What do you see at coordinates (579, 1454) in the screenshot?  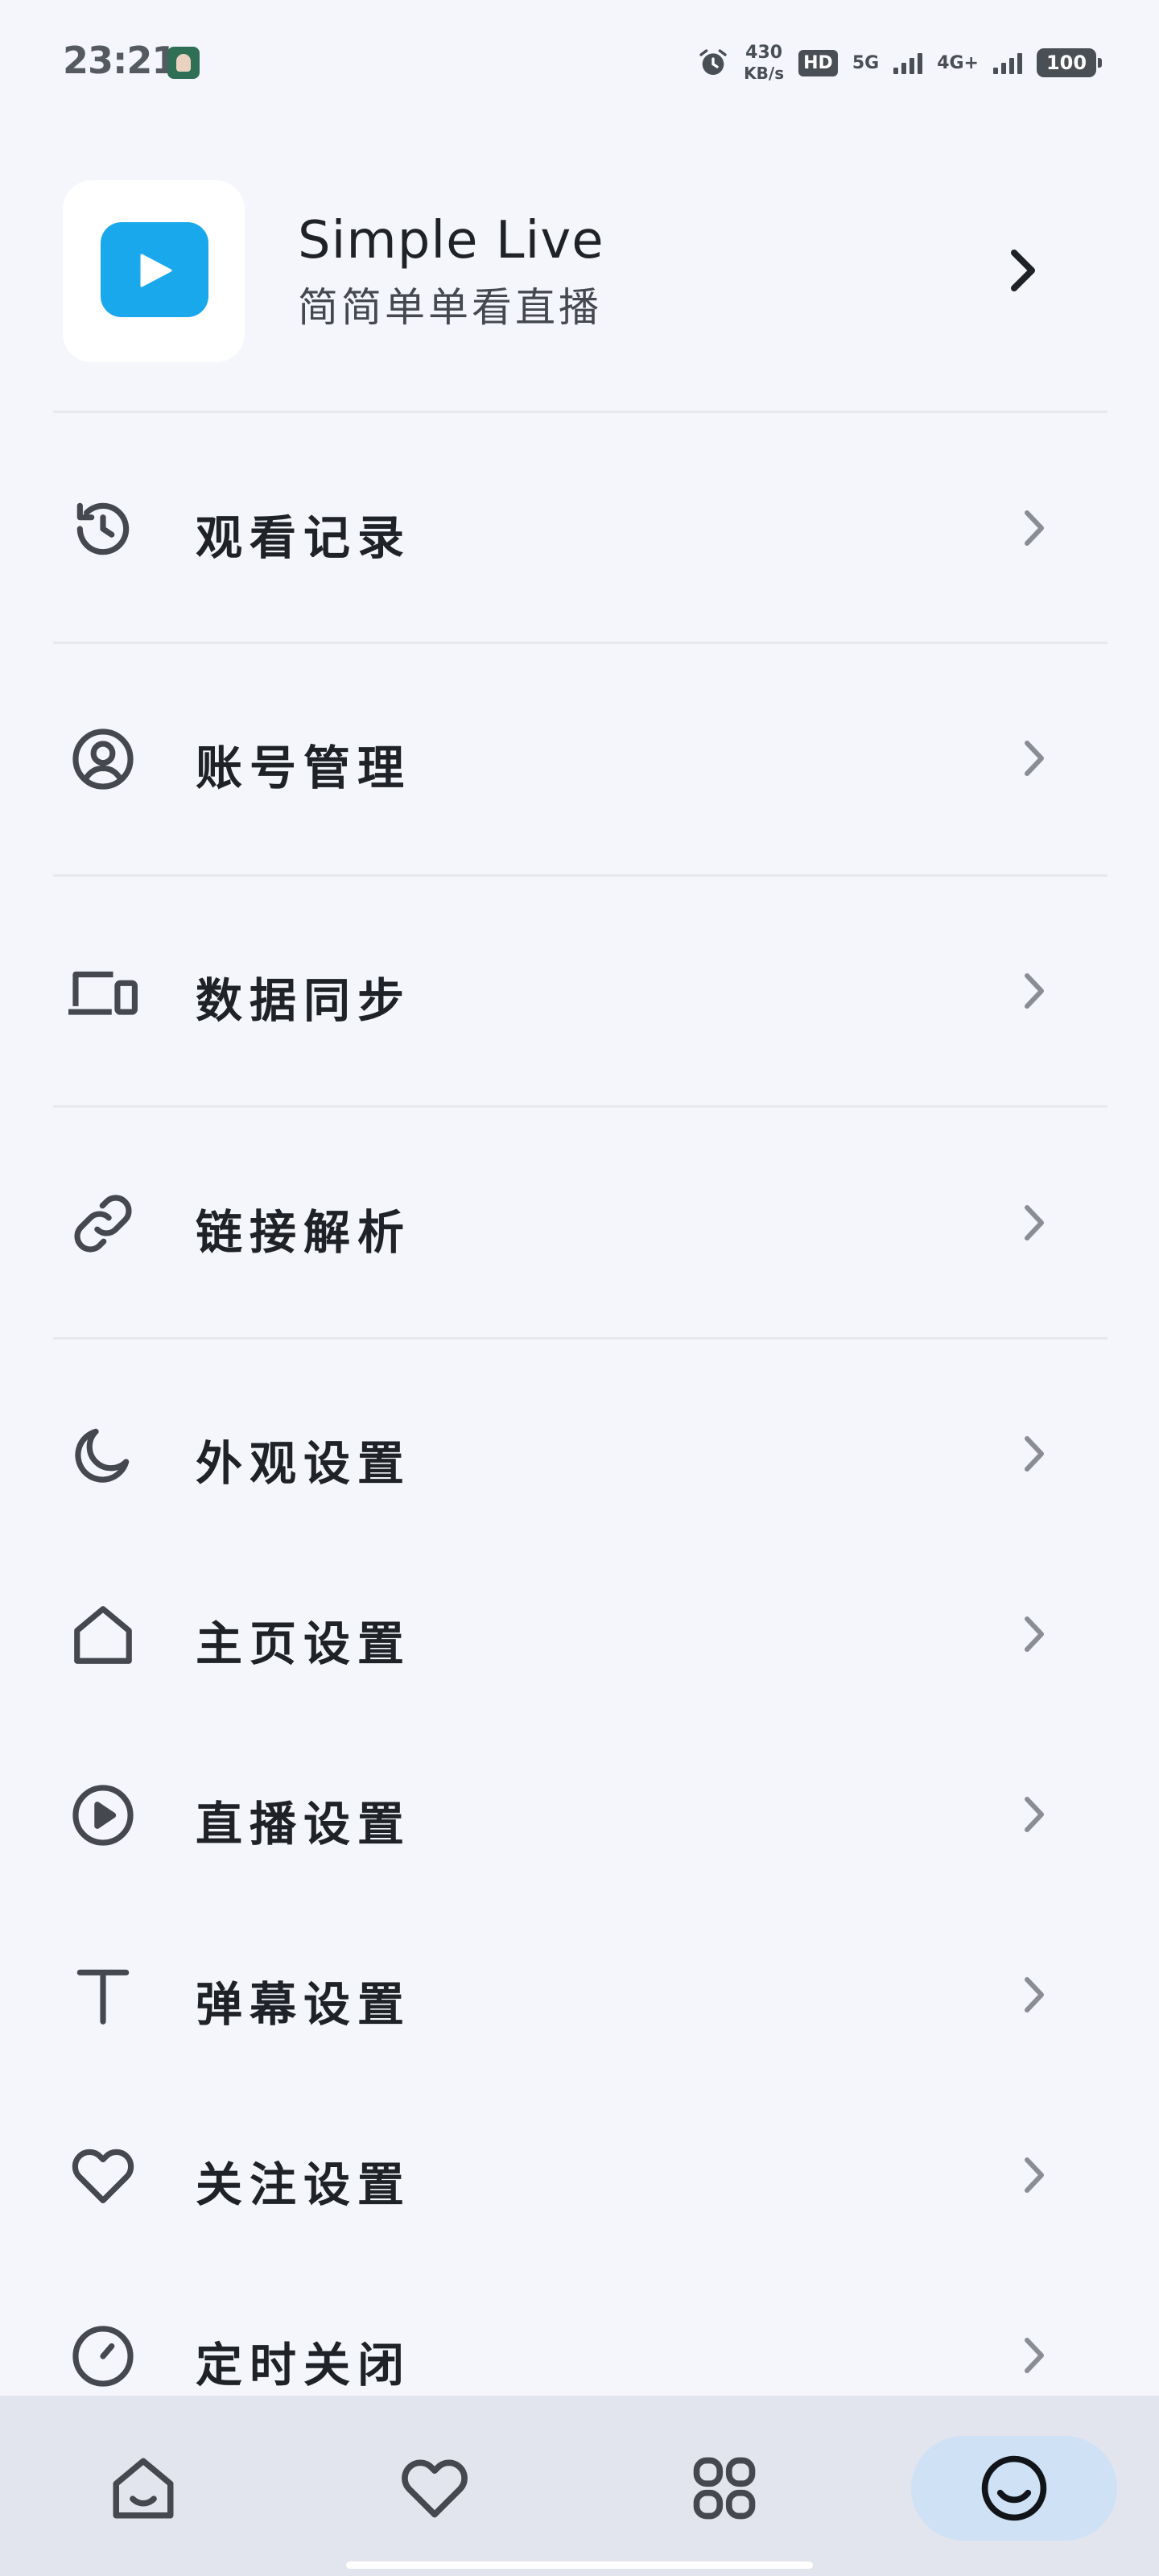 I see `menu-item-appearance-settings: 外观设置` at bounding box center [579, 1454].